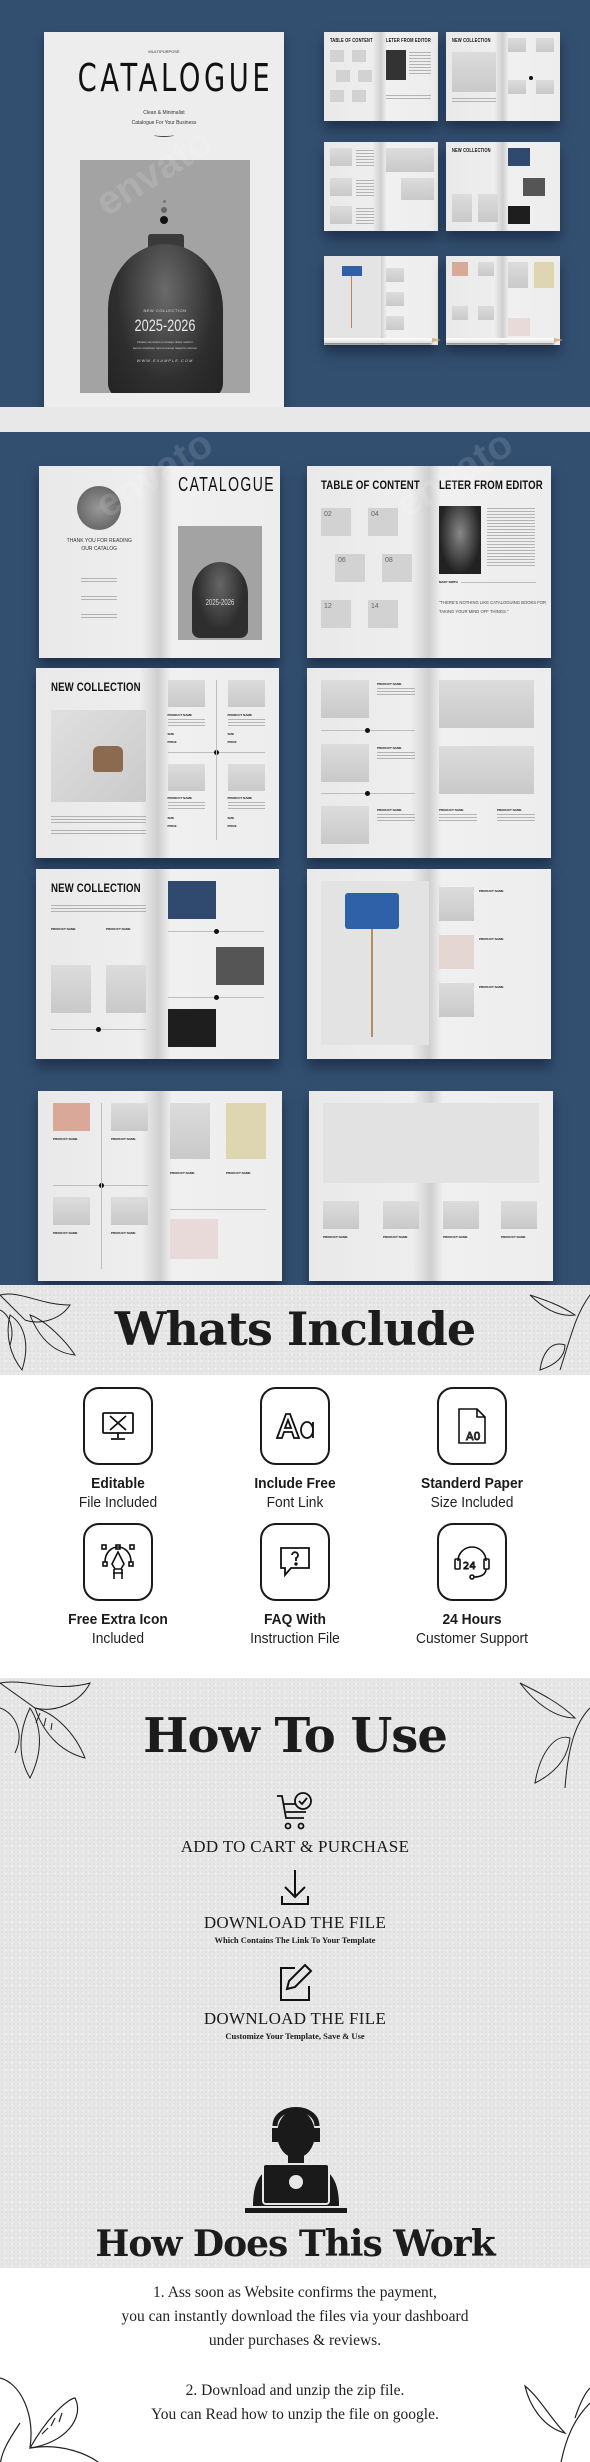 The width and height of the screenshot is (590, 2462). What do you see at coordinates (164, 135) in the screenshot?
I see `wave-ornament` at bounding box center [164, 135].